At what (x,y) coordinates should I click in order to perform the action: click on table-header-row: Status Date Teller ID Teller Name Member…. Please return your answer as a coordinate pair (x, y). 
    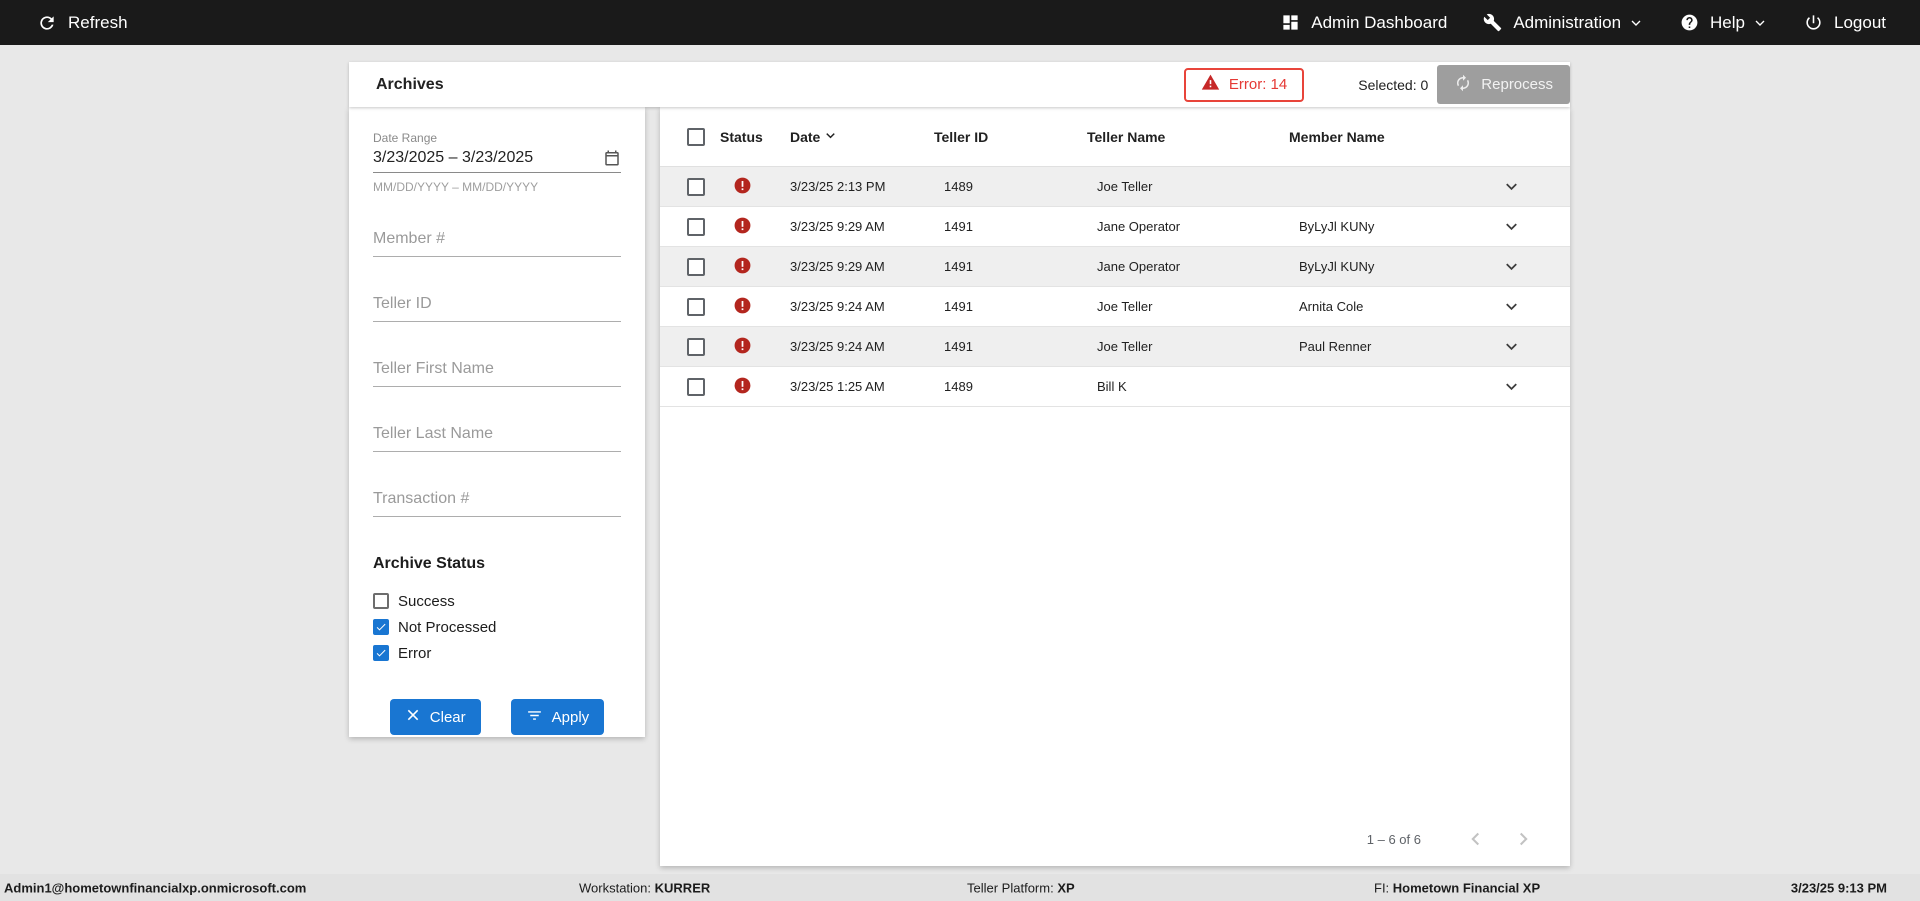
    Looking at the image, I should click on (1115, 137).